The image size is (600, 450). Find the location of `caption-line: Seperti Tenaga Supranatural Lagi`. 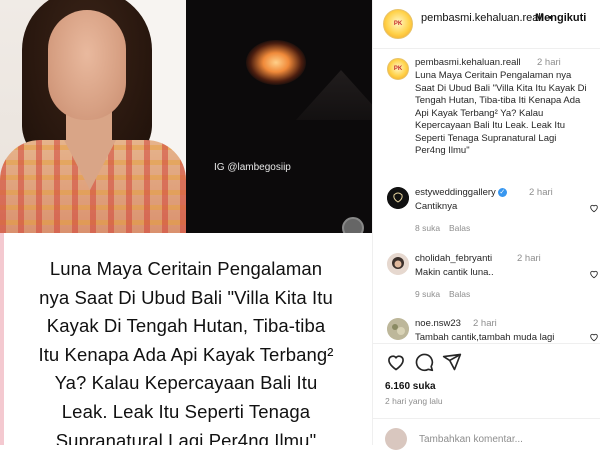

caption-line: Seperti Tenaga Supranatural Lagi is located at coordinates (486, 138).